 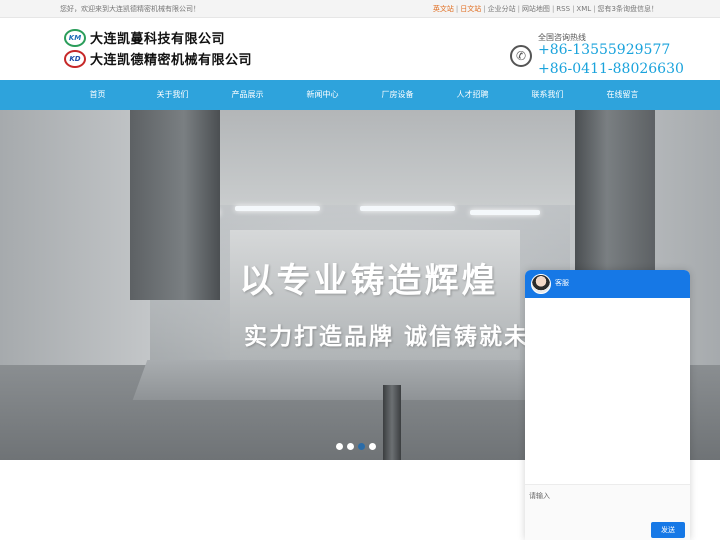 I want to click on kd-logo-icon: KD, so click(x=75, y=58).